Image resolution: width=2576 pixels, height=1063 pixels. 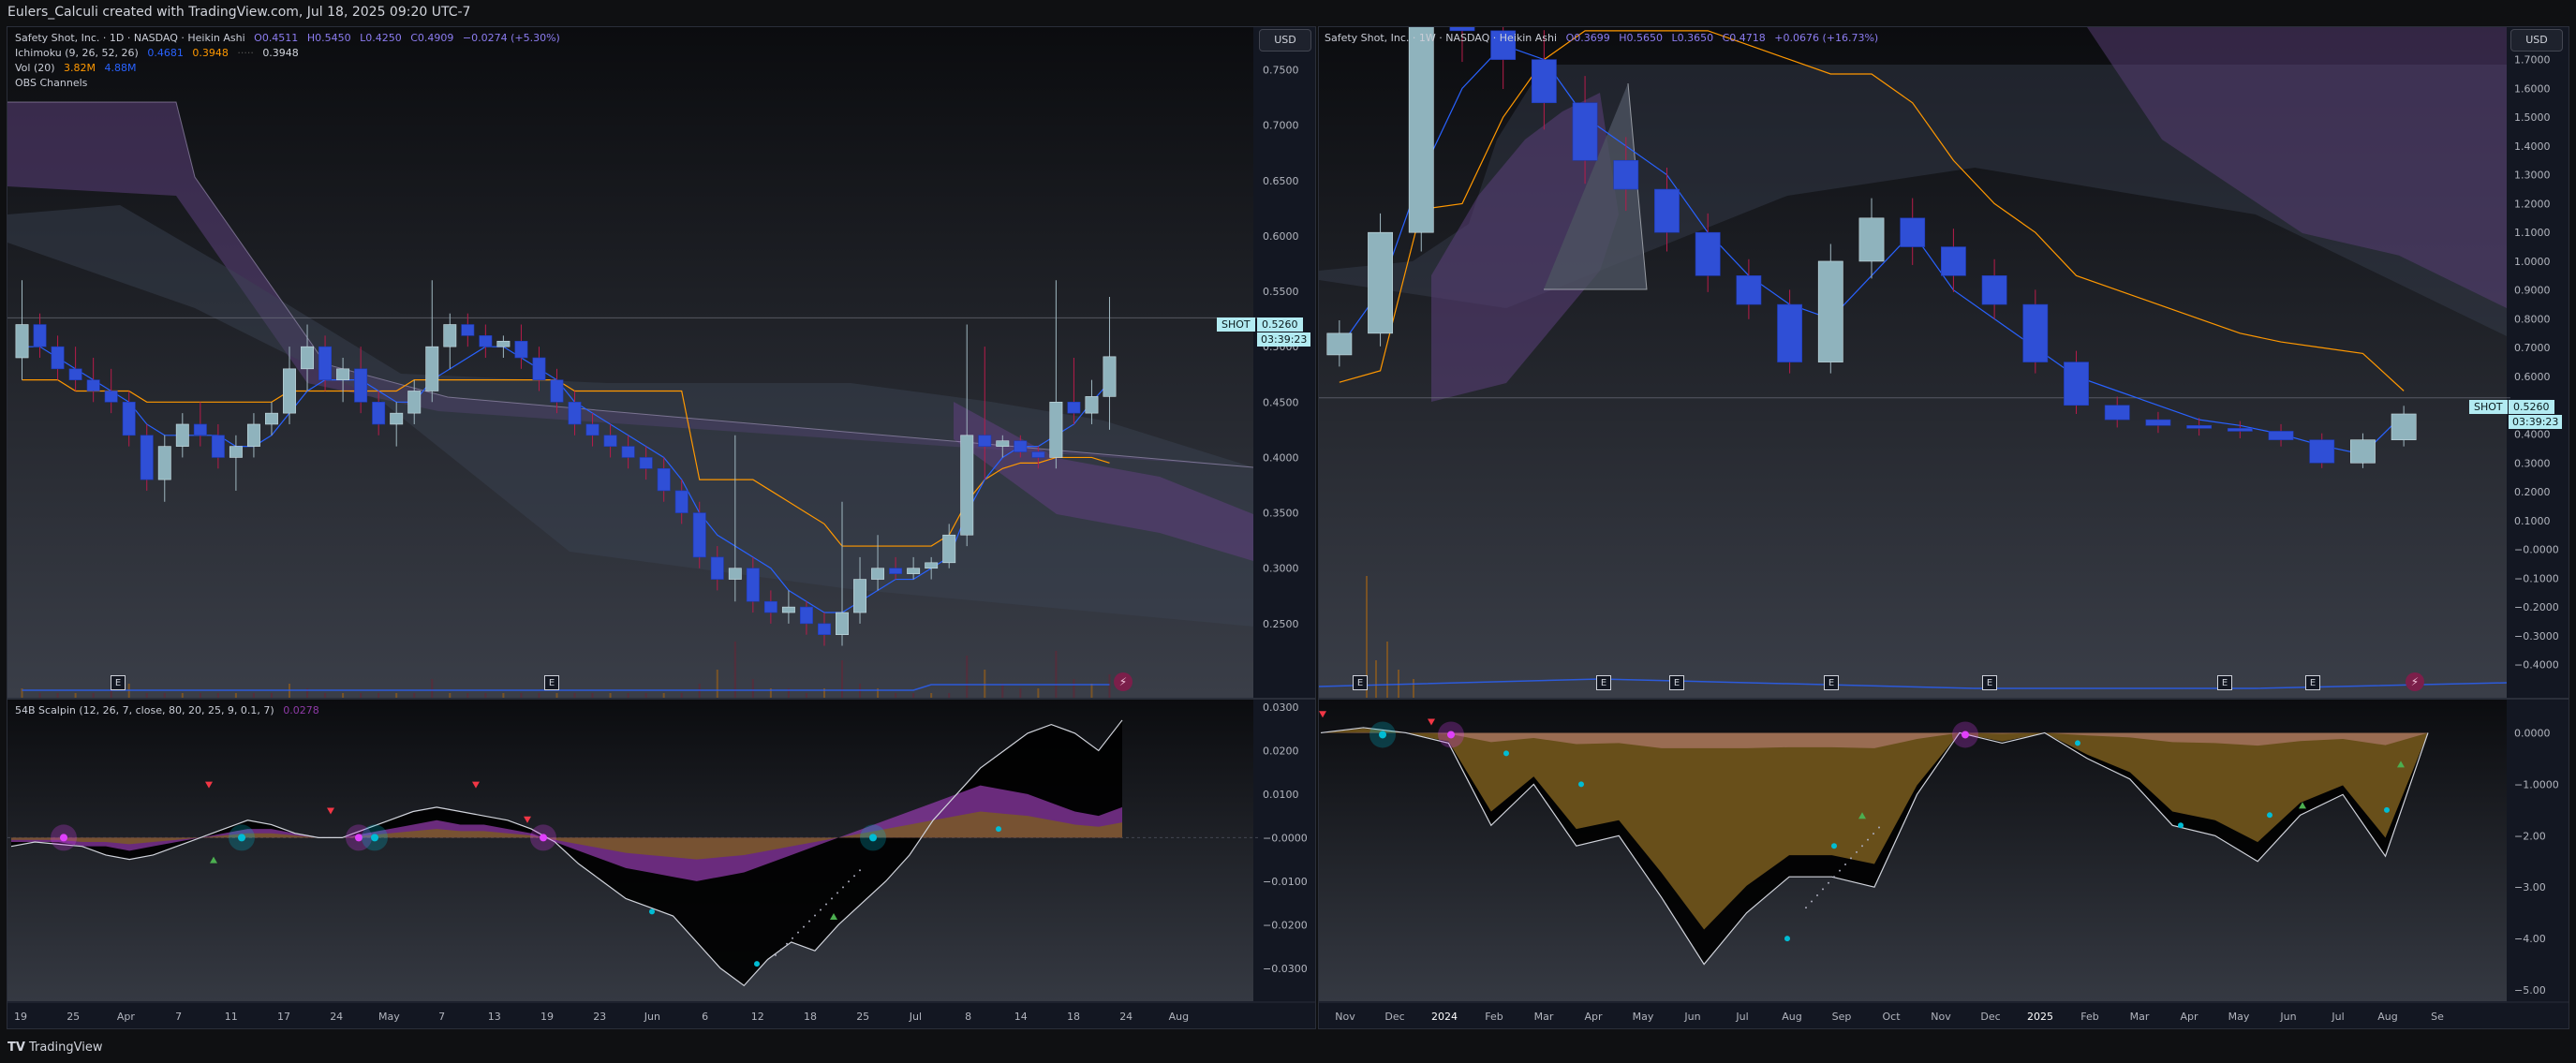 I want to click on lightning-icon: ⚡, so click(x=2415, y=681).